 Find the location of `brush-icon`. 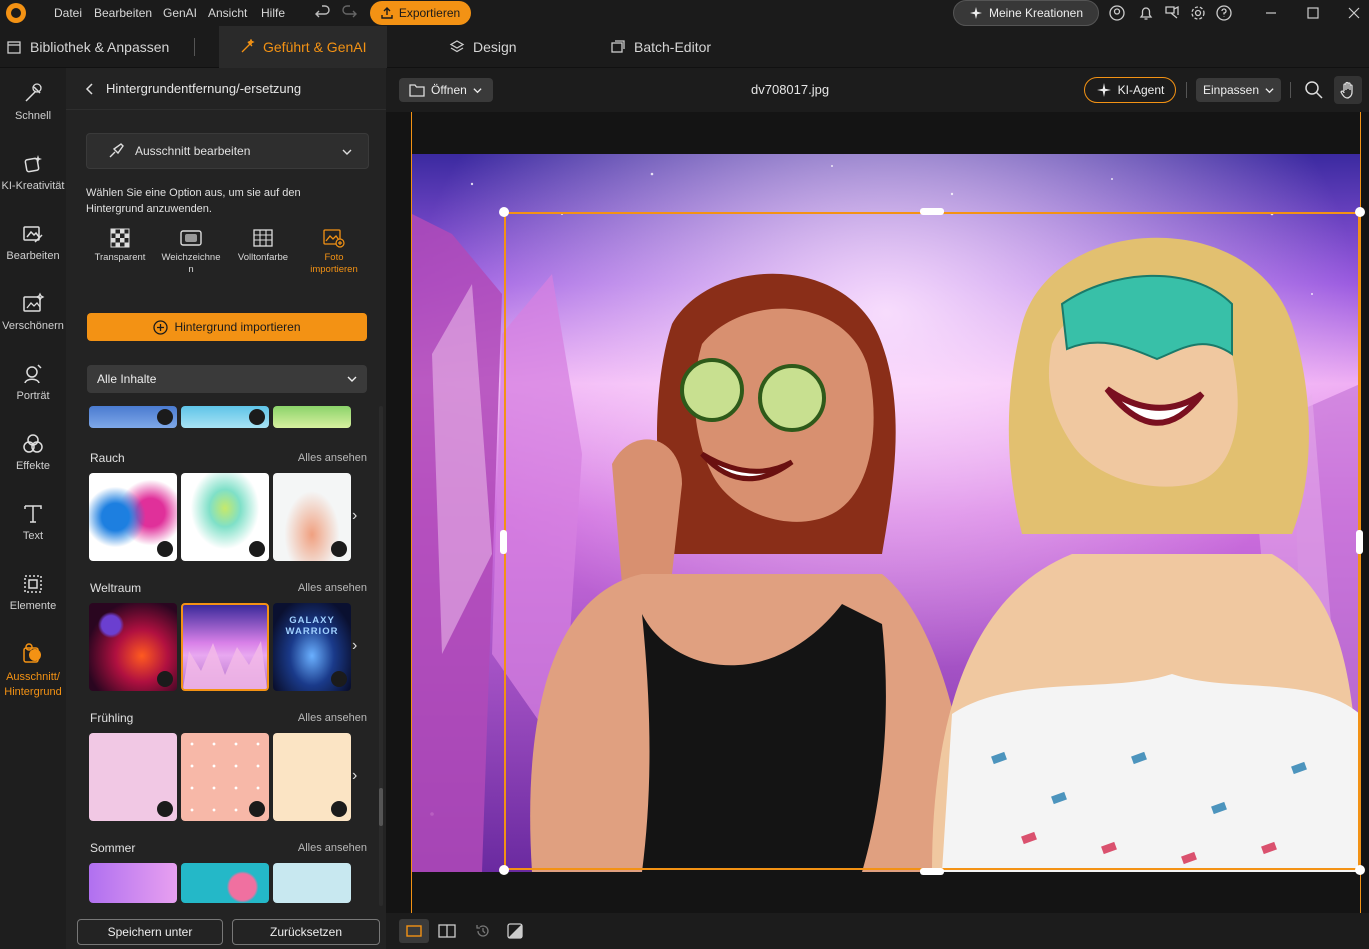

brush-icon is located at coordinates (116, 151).